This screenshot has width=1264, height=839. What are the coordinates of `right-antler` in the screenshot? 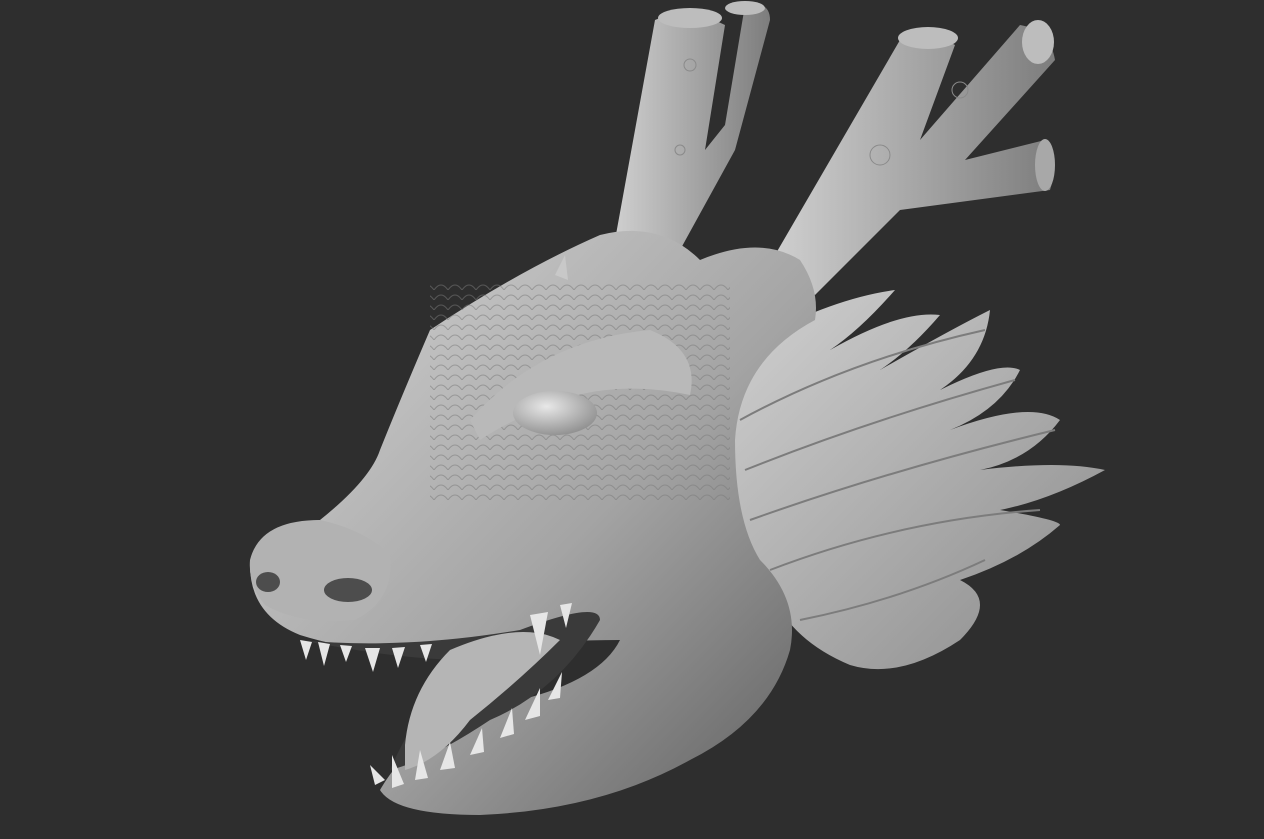 It's located at (915, 157).